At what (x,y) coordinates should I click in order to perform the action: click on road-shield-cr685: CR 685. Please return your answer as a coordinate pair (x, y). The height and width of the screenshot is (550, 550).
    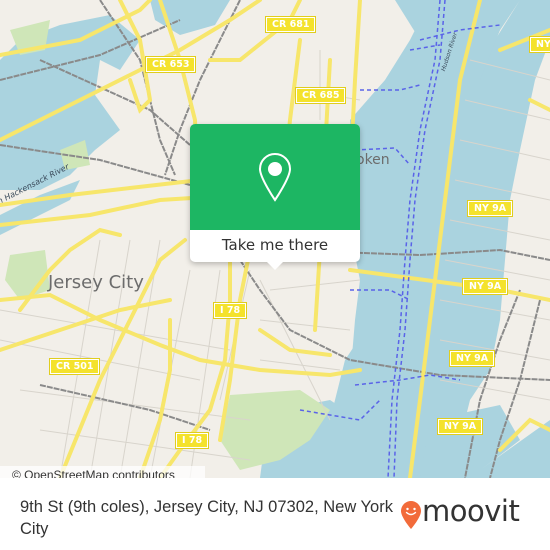
    Looking at the image, I should click on (320, 95).